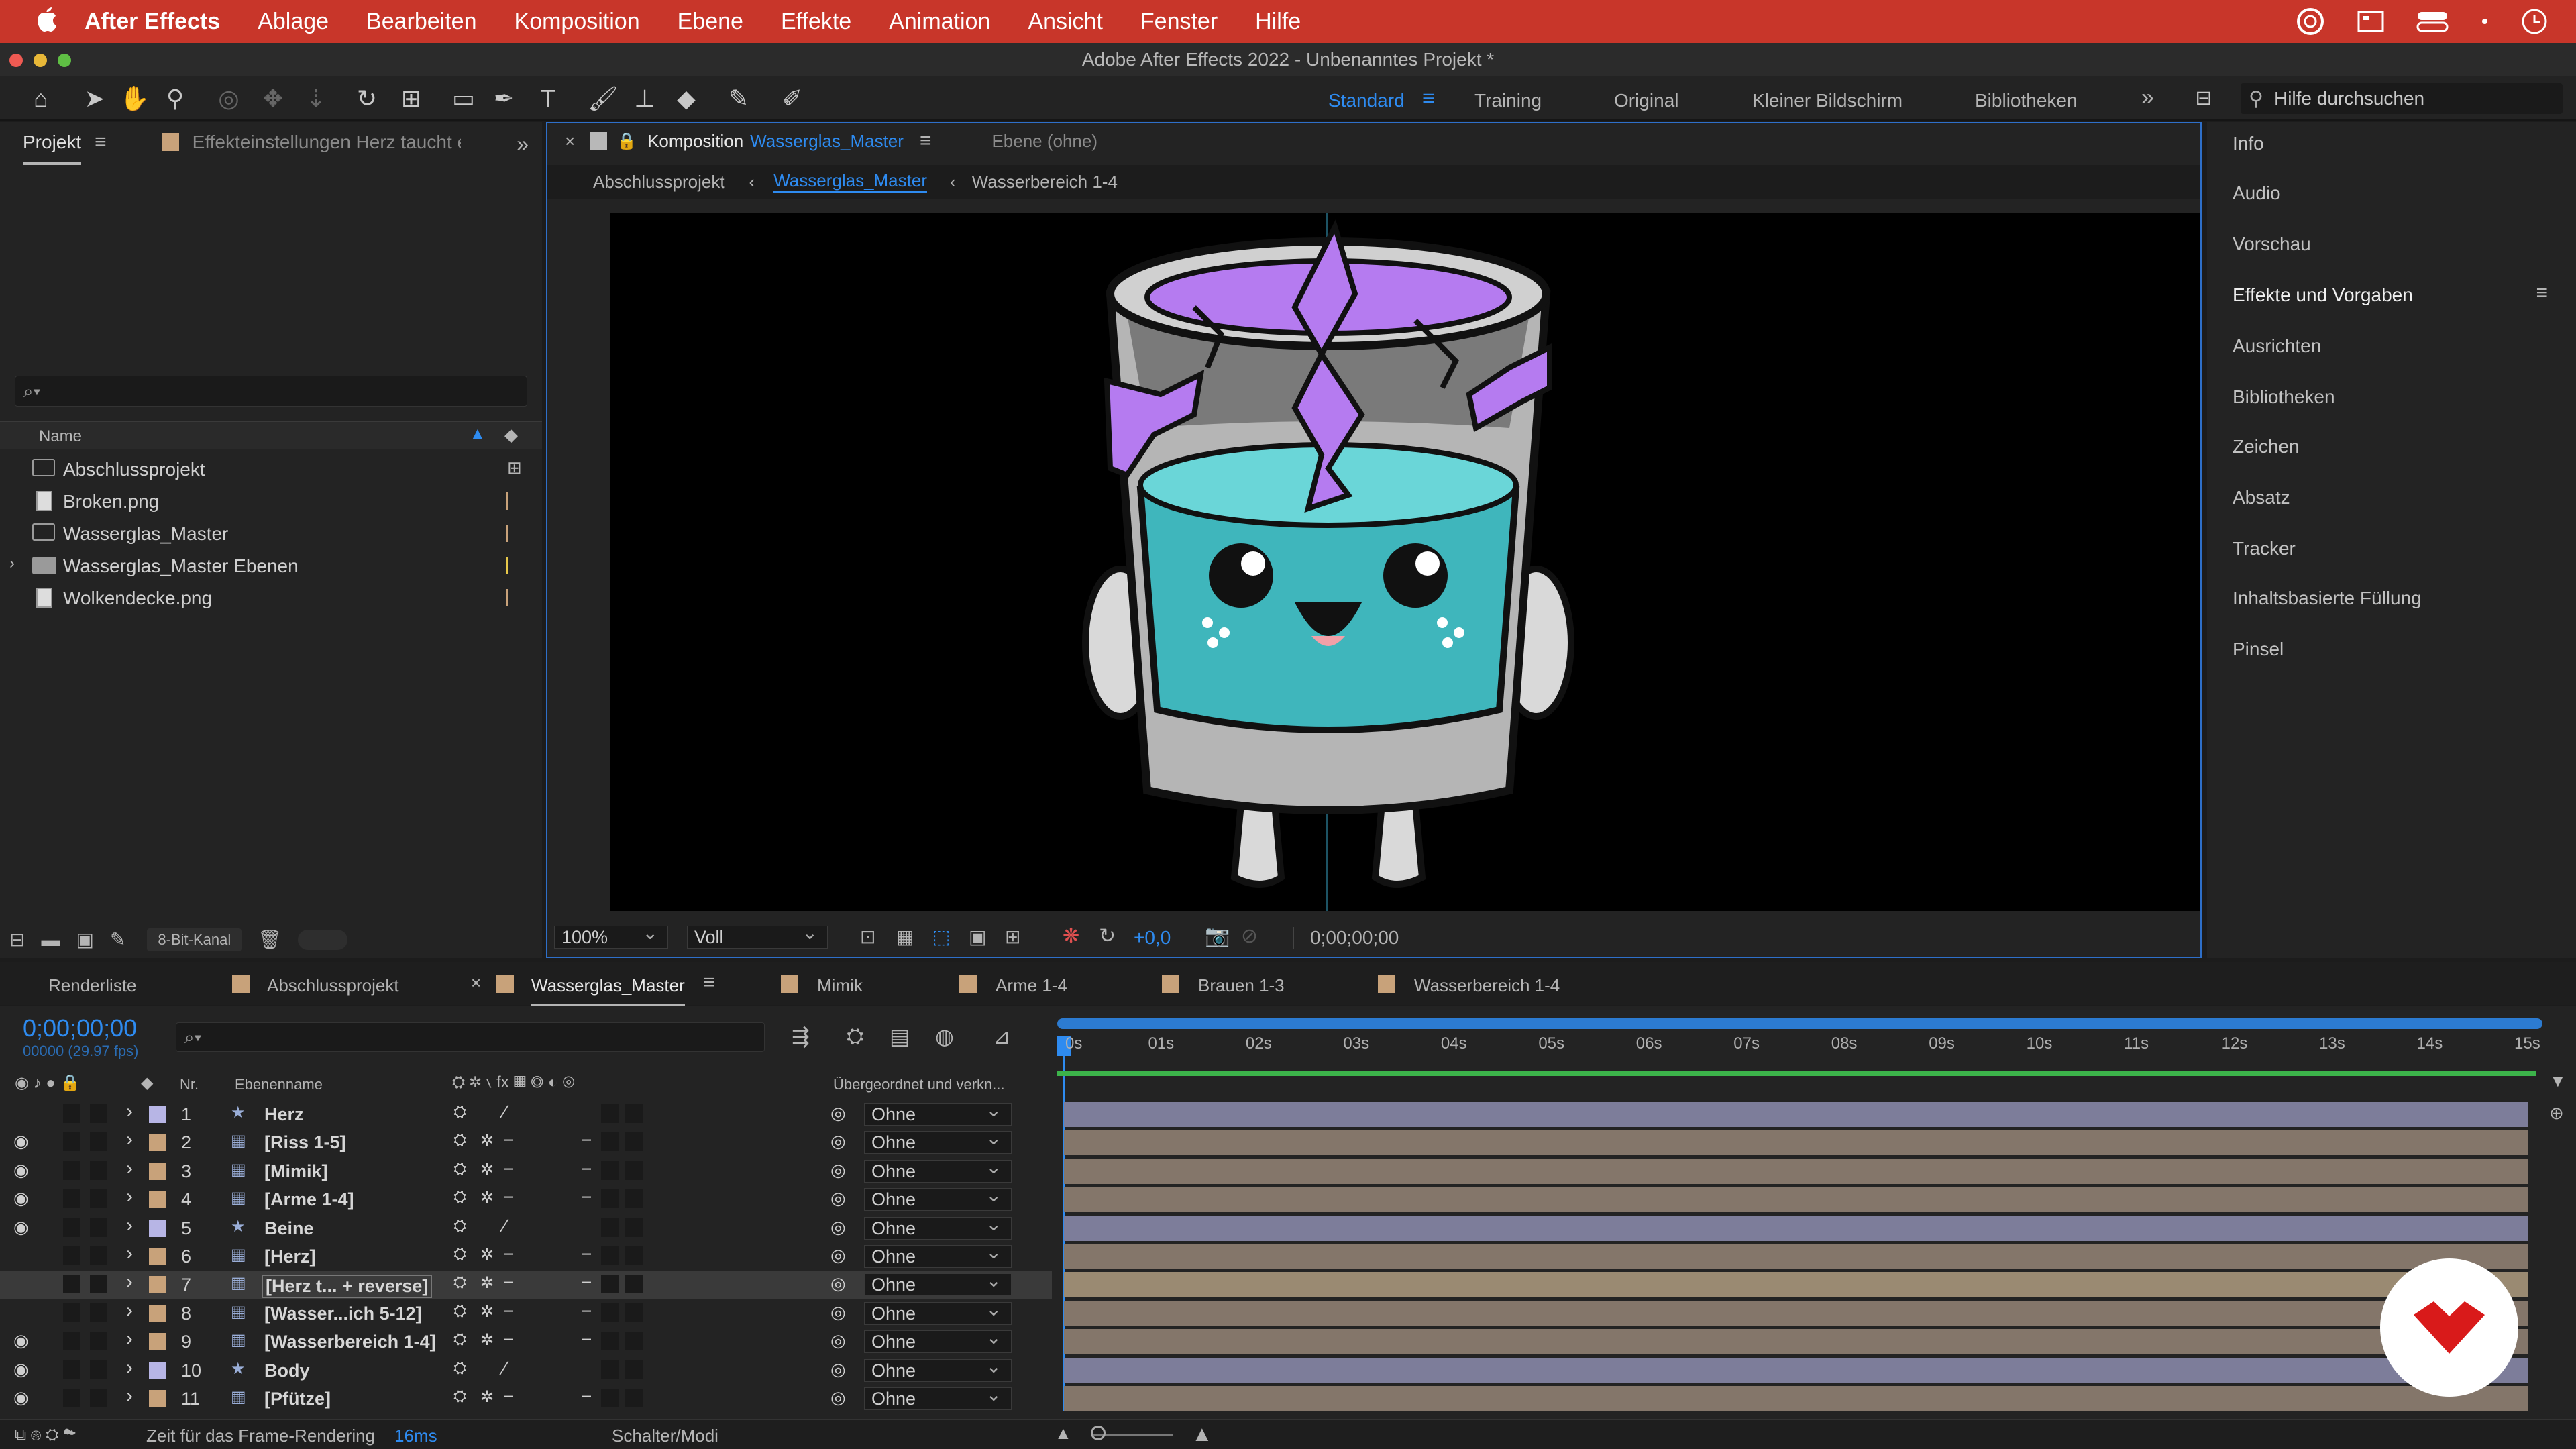 This screenshot has width=2576, height=1449. Describe the element at coordinates (1031, 985) in the screenshot. I see `tab-arme: Arme 1-4` at that location.